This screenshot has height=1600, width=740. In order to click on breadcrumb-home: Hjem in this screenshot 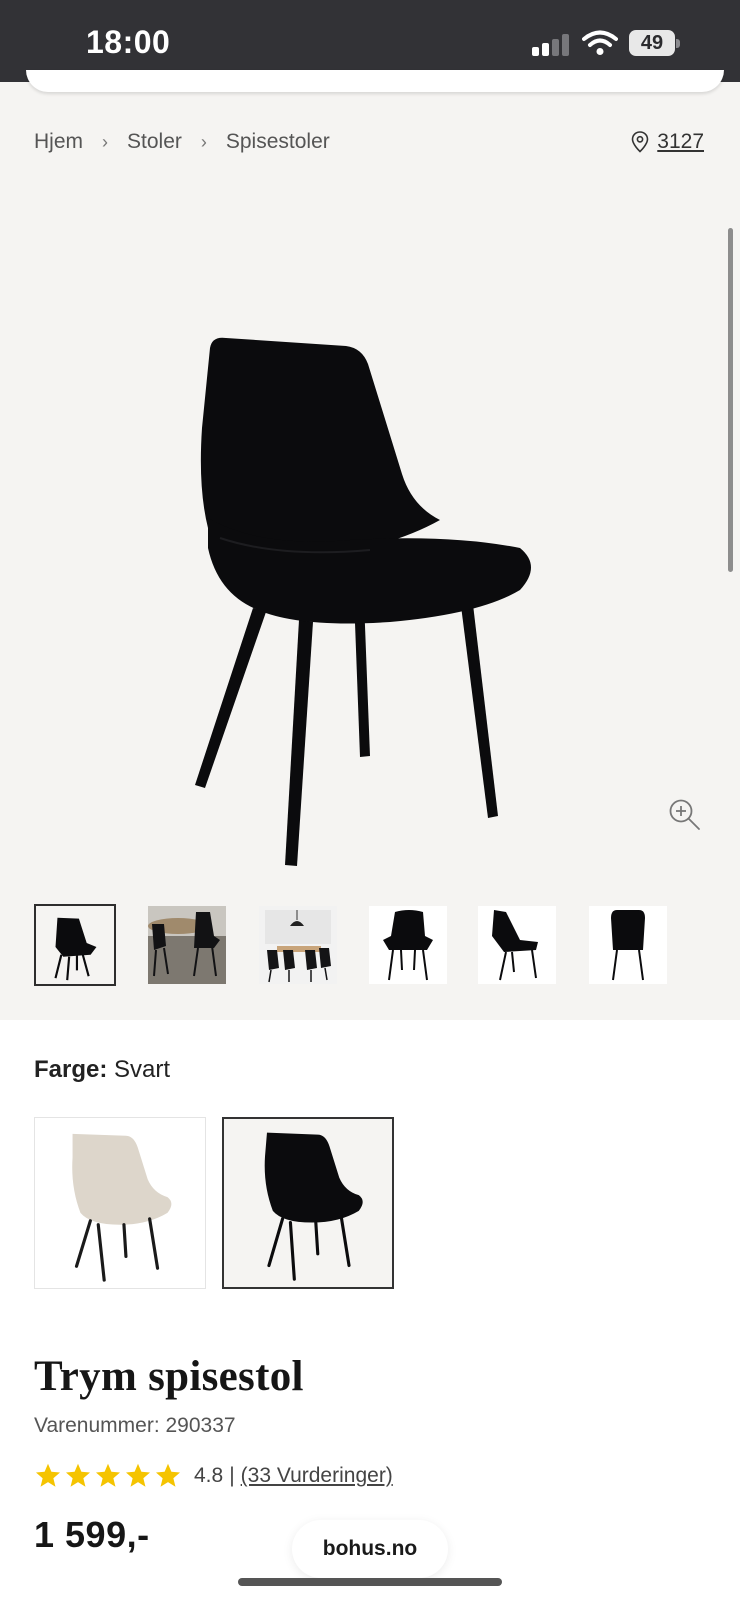, I will do `click(58, 142)`.